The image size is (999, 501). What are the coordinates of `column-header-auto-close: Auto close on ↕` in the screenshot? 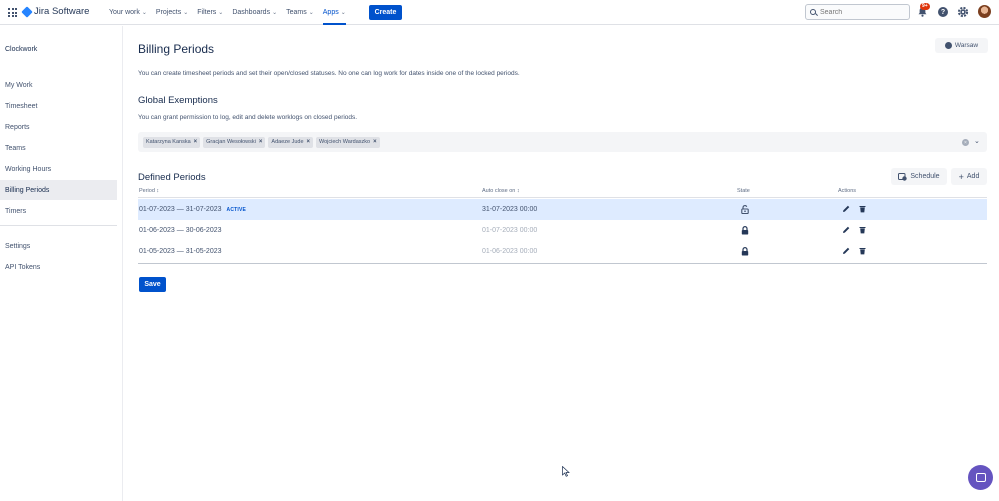 It's located at (501, 191).